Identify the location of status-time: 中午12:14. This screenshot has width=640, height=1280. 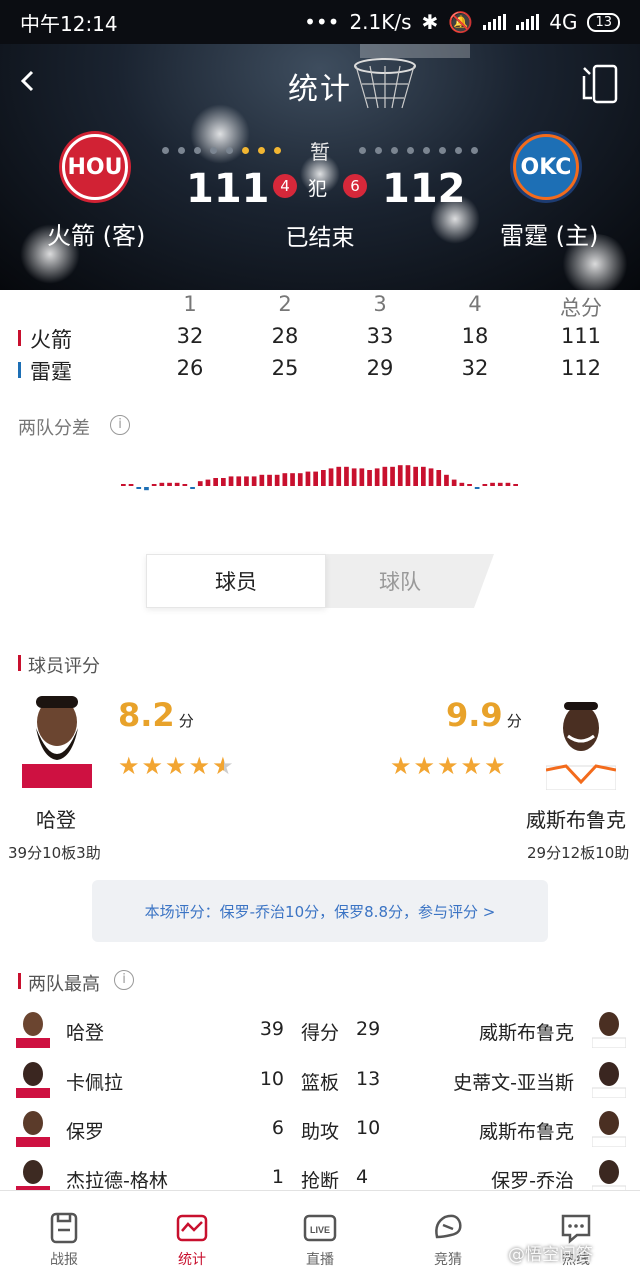
(69, 23).